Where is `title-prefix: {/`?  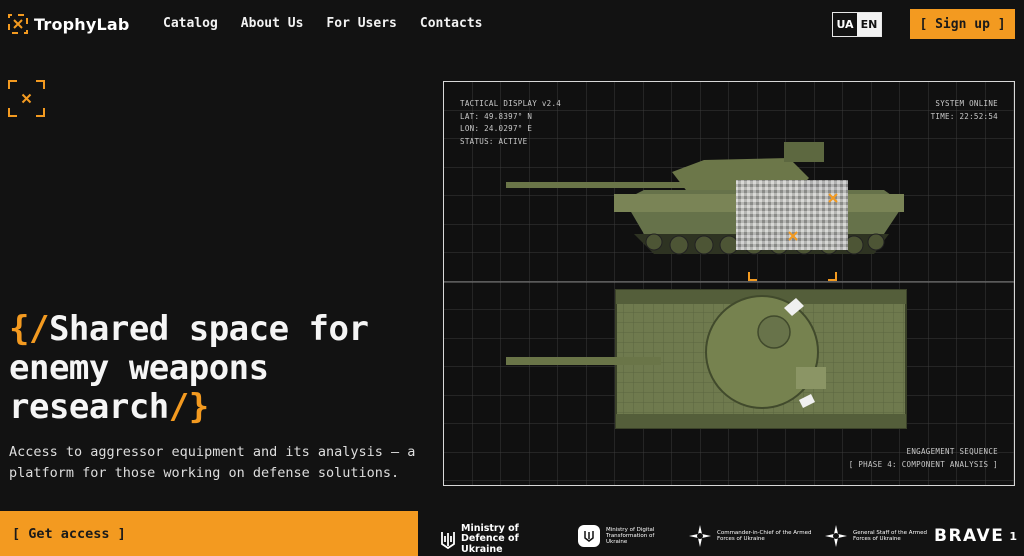 title-prefix: {/ is located at coordinates (29, 329).